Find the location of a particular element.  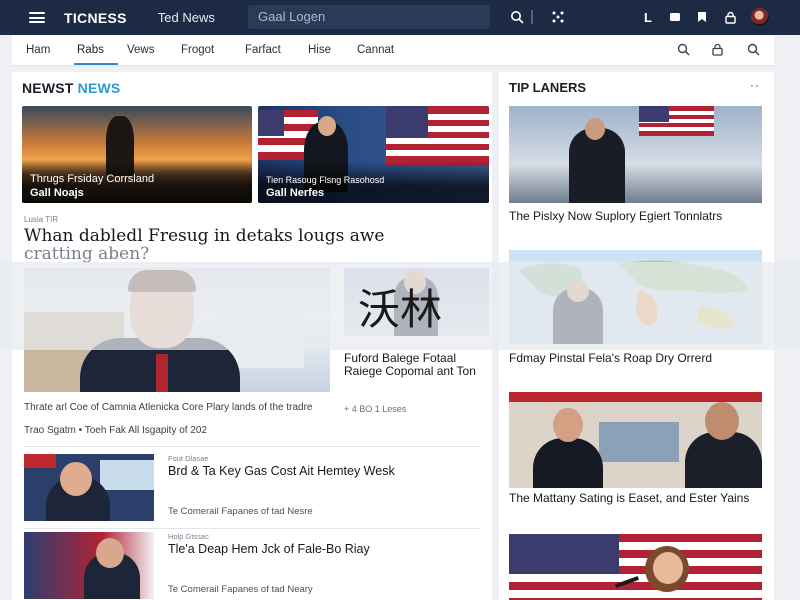

side-story-meta: + 4 BO 1 Leses is located at coordinates (375, 409).